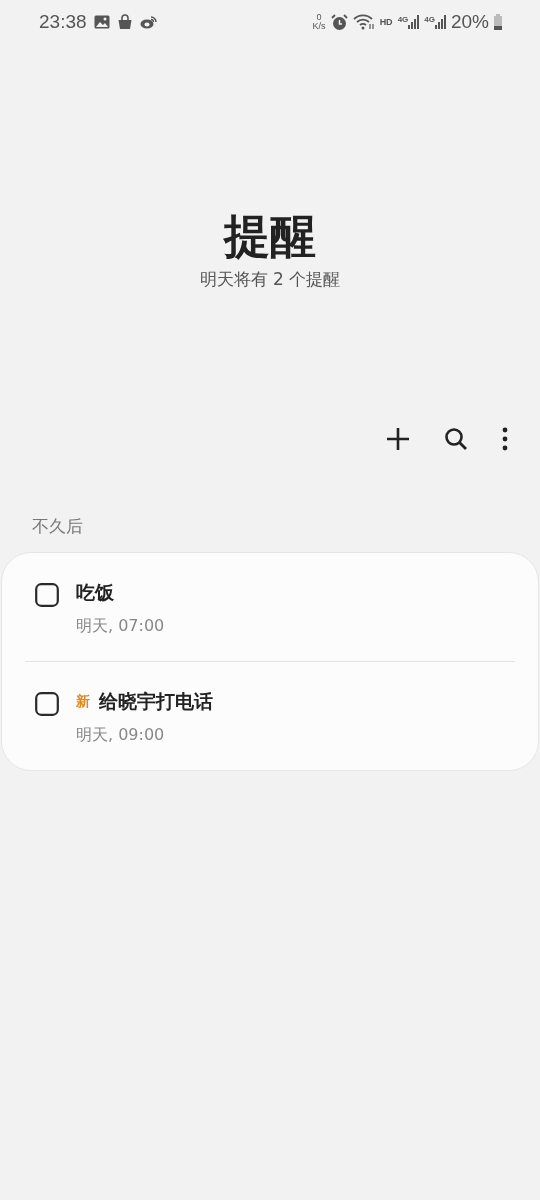 The height and width of the screenshot is (1200, 540). I want to click on hd-label: HD, so click(386, 22).